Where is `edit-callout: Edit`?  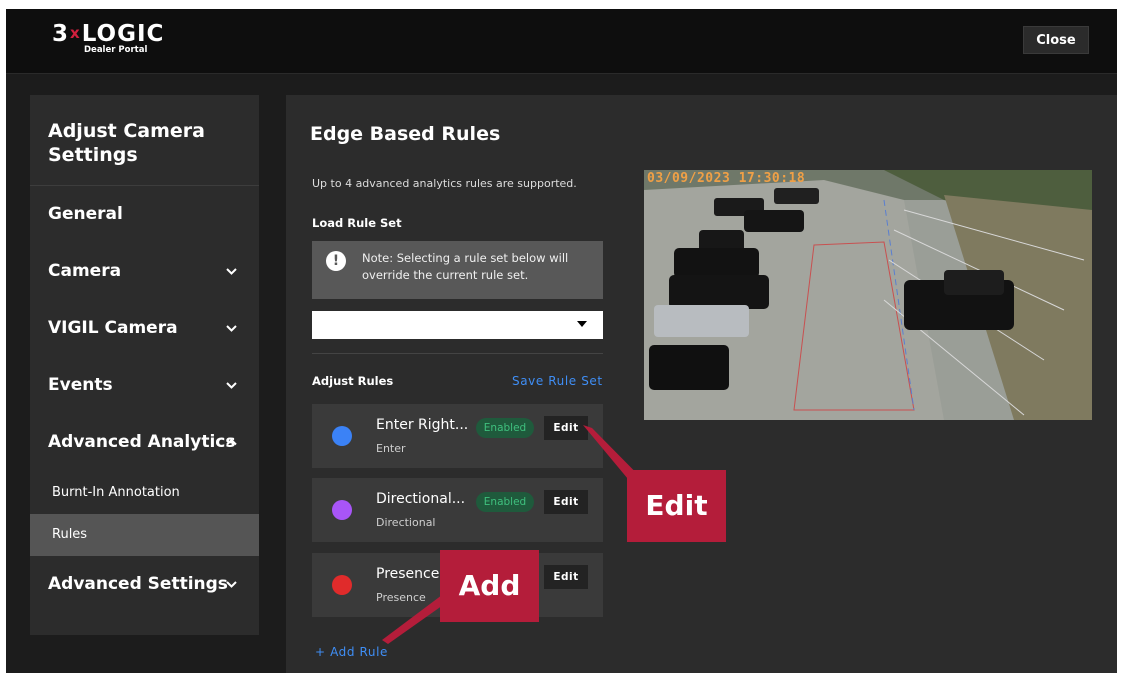 edit-callout: Edit is located at coordinates (676, 506).